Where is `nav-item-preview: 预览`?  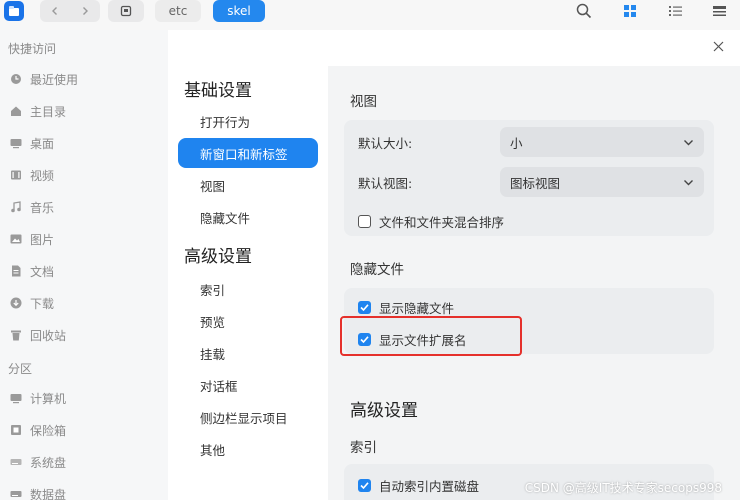 nav-item-preview: 预览 is located at coordinates (248, 321).